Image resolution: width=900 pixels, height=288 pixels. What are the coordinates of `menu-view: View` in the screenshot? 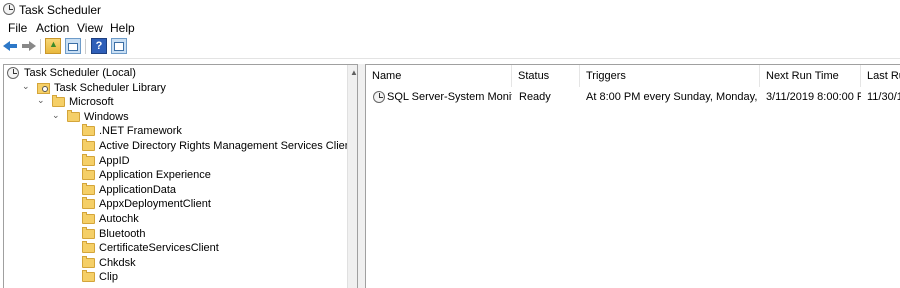 It's located at (90, 28).